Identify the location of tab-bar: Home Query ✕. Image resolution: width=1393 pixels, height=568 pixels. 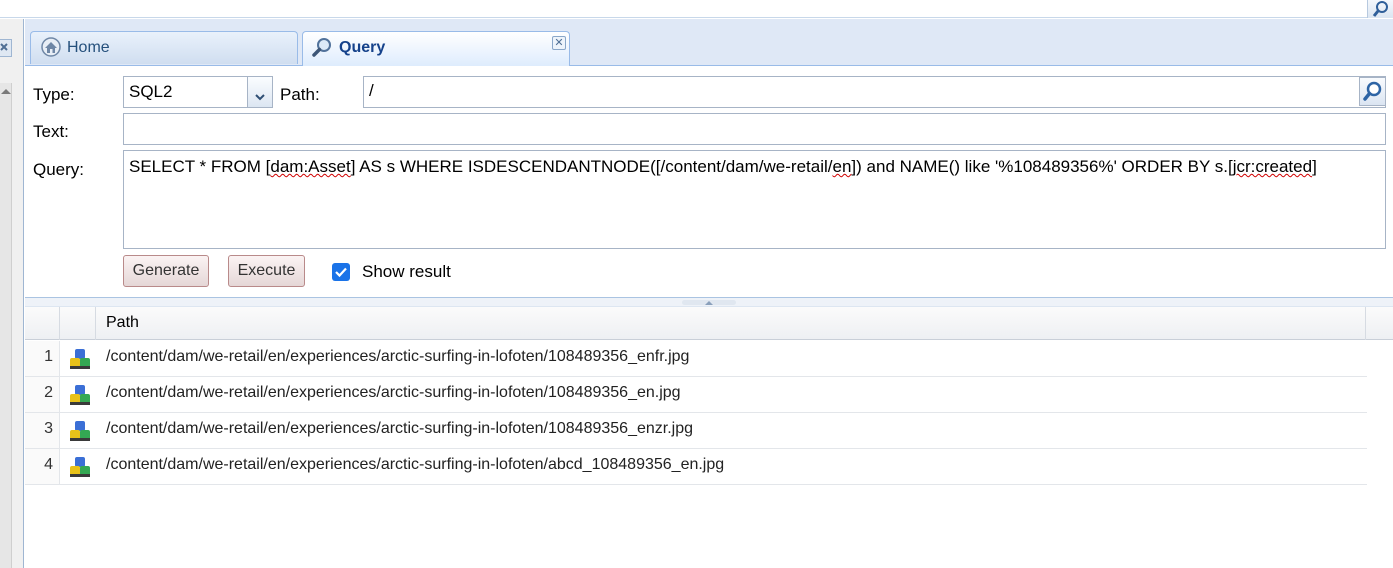
(709, 42).